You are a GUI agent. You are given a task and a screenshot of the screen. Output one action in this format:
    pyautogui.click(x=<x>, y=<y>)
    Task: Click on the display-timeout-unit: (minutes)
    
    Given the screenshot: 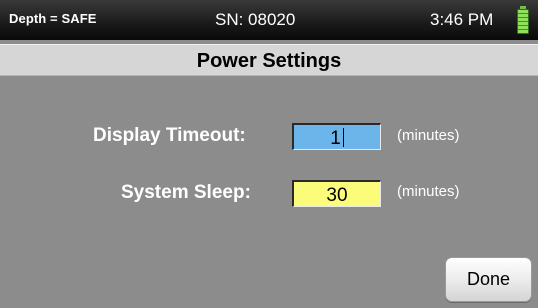 What is the action you would take?
    pyautogui.click(x=428, y=135)
    